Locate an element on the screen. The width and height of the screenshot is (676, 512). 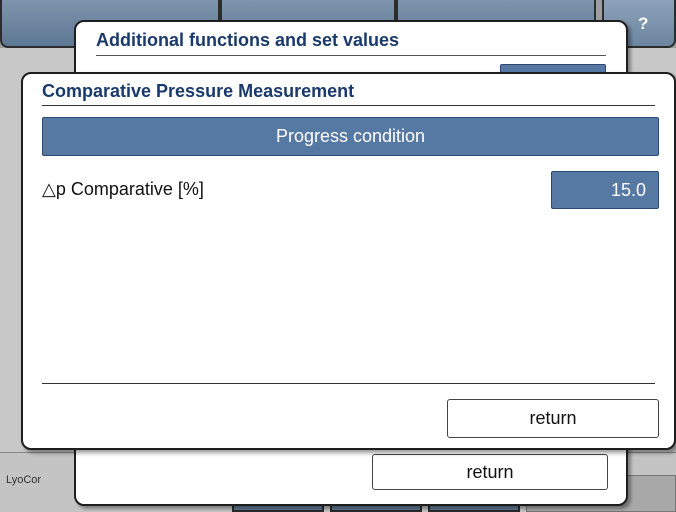
section-header: Progress condition is located at coordinates (350, 136).